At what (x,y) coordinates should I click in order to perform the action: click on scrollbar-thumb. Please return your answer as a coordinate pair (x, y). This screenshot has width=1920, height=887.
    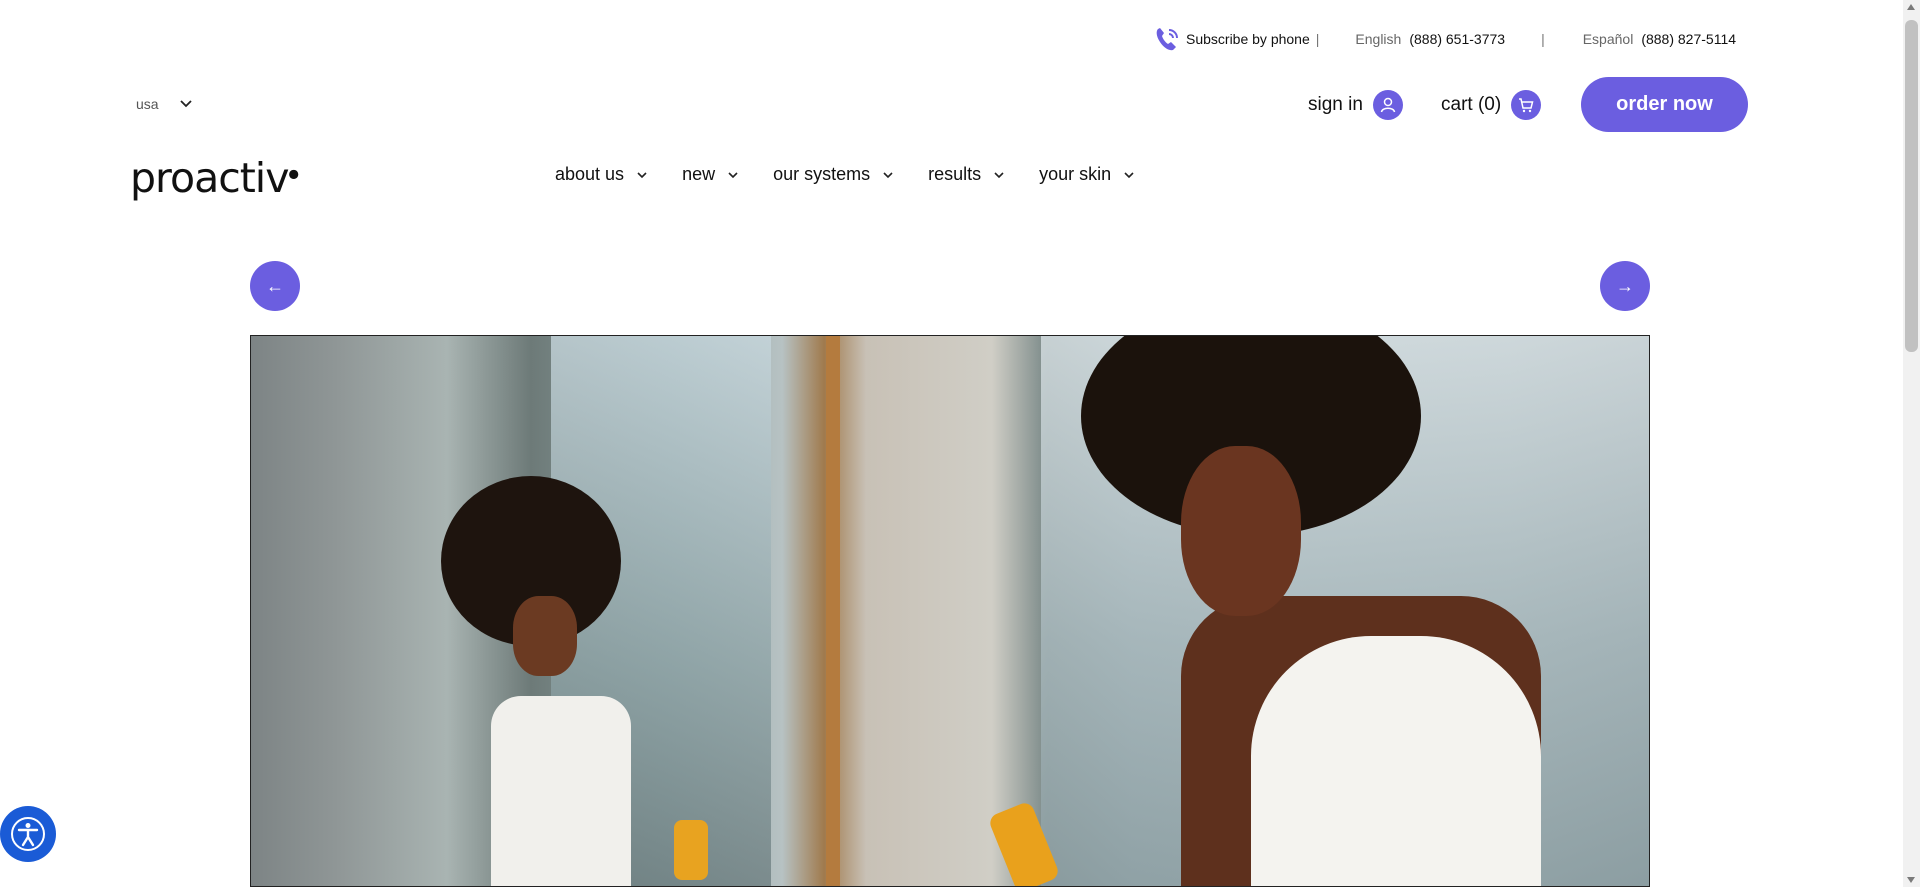
    Looking at the image, I should click on (1911, 186).